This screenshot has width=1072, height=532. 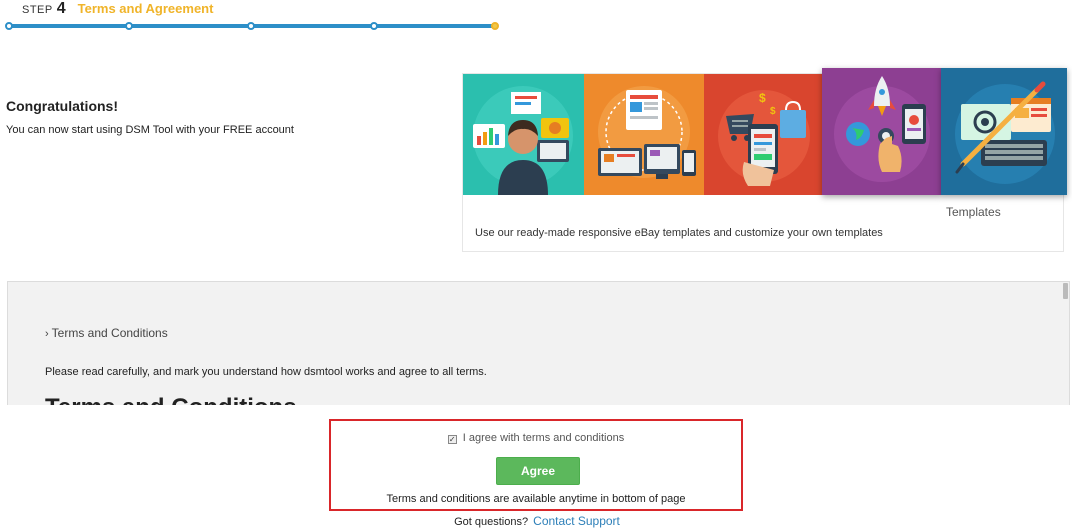 I want to click on agree-checkbox: ✓, so click(x=452, y=439).